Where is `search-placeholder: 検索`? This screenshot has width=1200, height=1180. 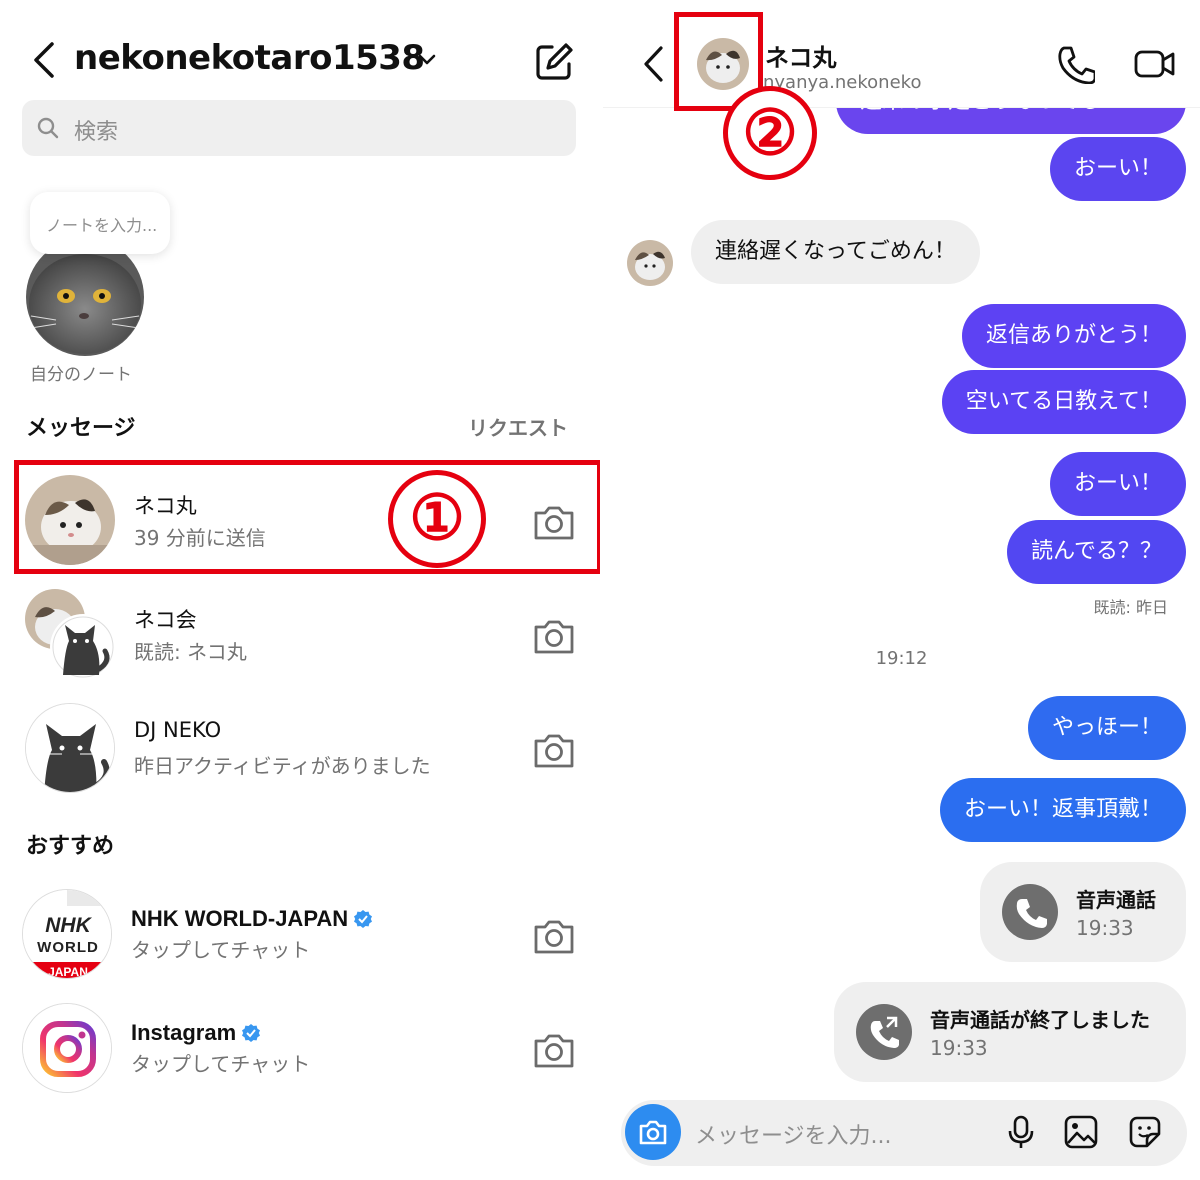
search-placeholder: 検索 is located at coordinates (96, 132).